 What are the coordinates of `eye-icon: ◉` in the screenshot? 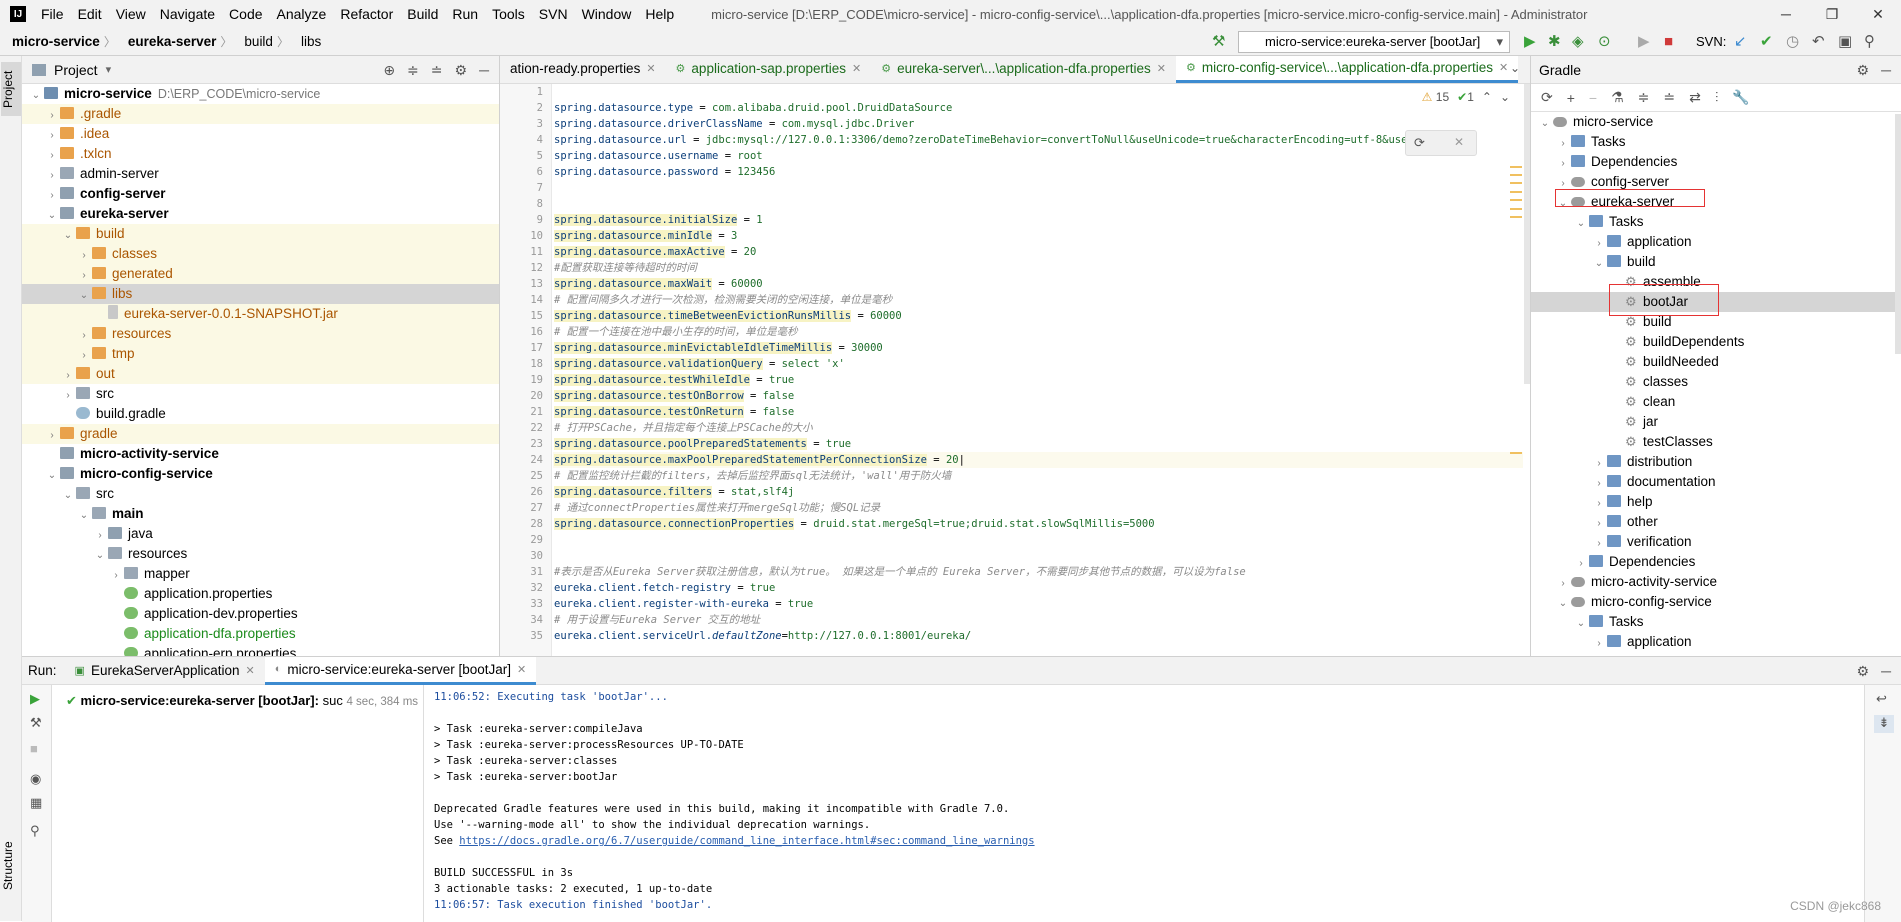 It's located at (35, 779).